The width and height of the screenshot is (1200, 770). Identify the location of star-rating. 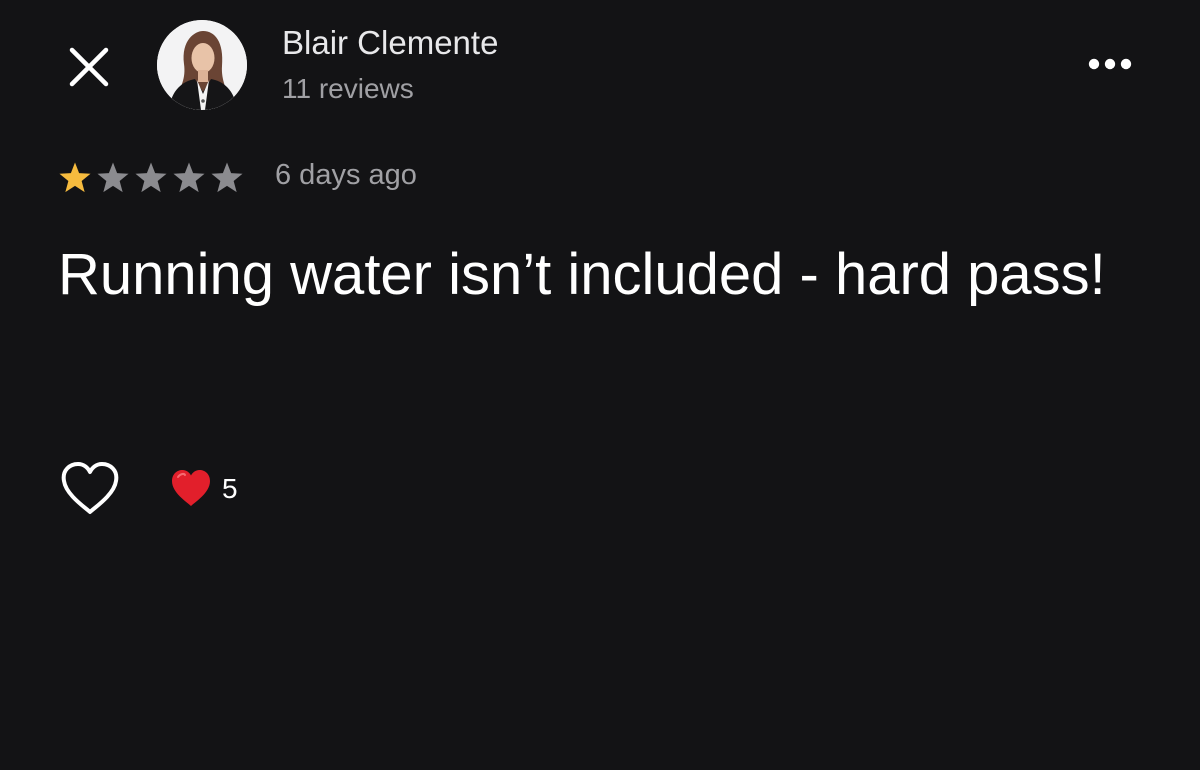
(151, 178).